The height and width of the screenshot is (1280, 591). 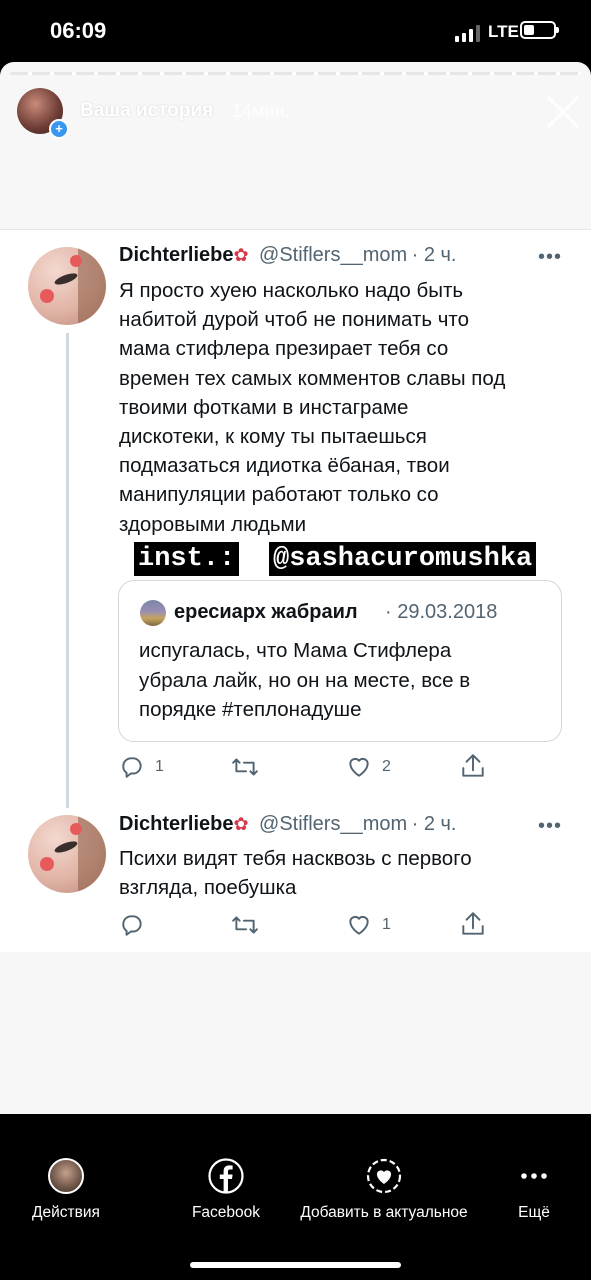 What do you see at coordinates (66, 1212) in the screenshot?
I see `actions-label: Действия` at bounding box center [66, 1212].